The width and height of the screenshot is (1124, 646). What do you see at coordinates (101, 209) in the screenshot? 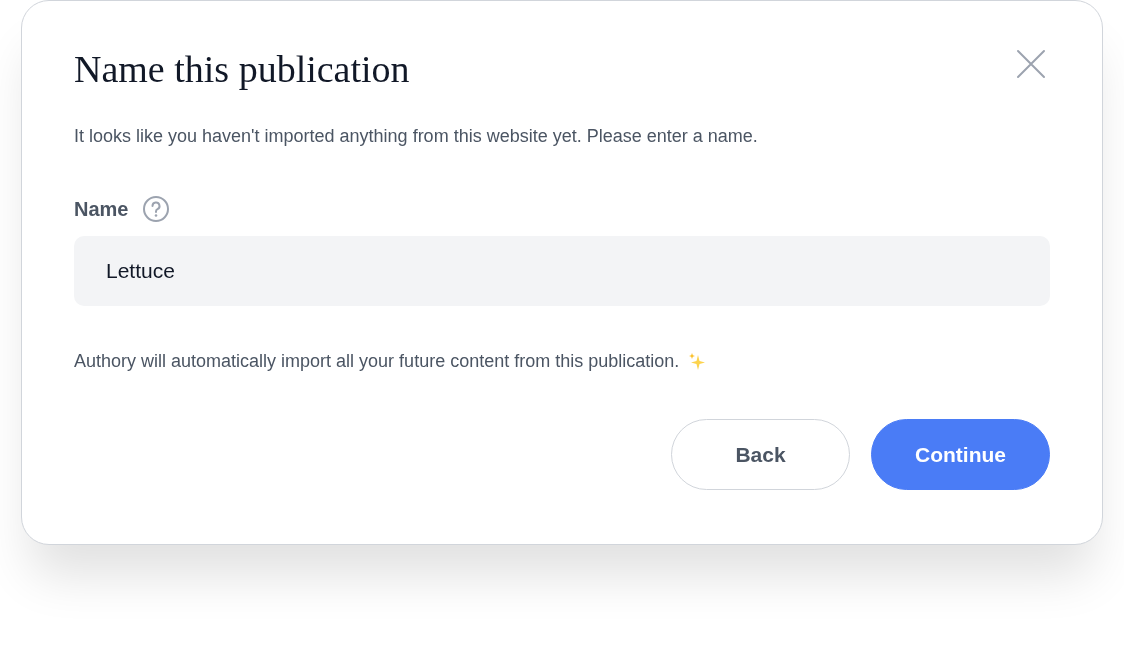
I see `field-label: Name` at bounding box center [101, 209].